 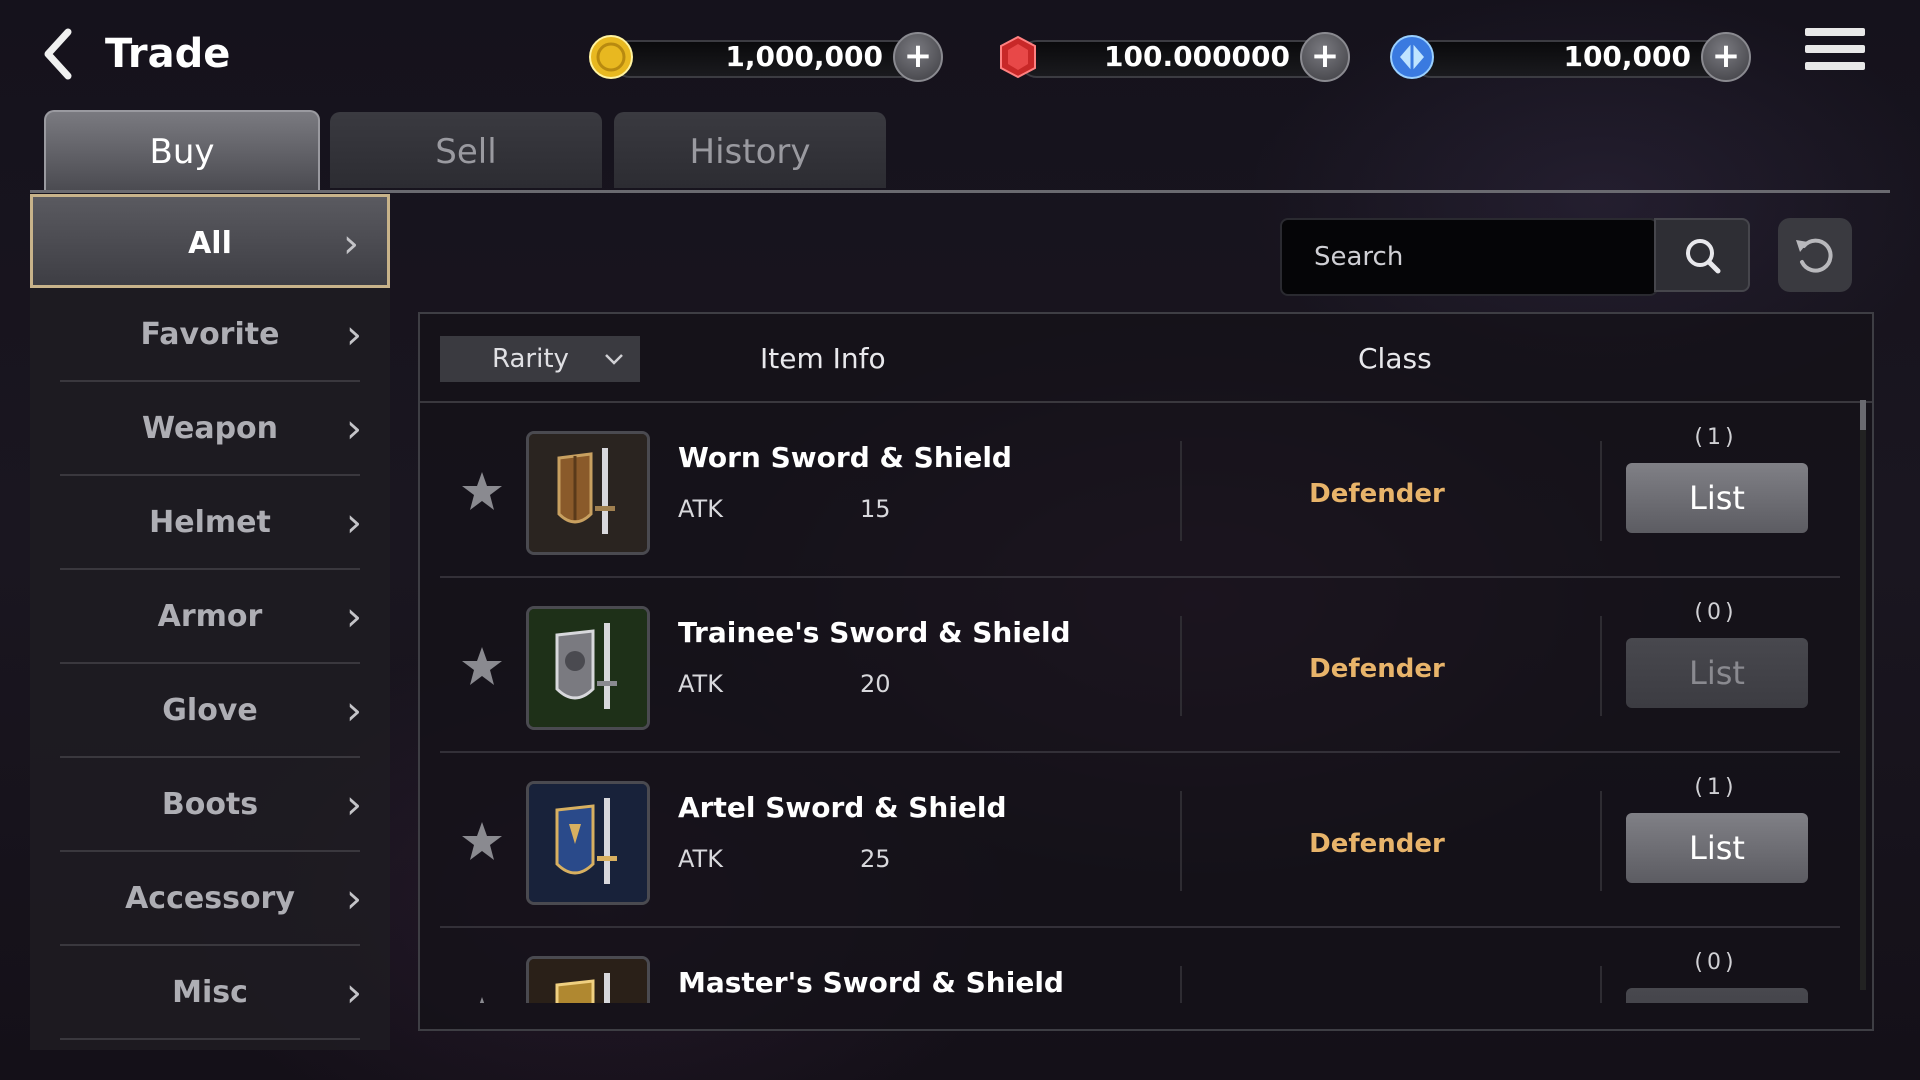 I want to click on sidebar-item-label: Favorite, so click(x=210, y=334).